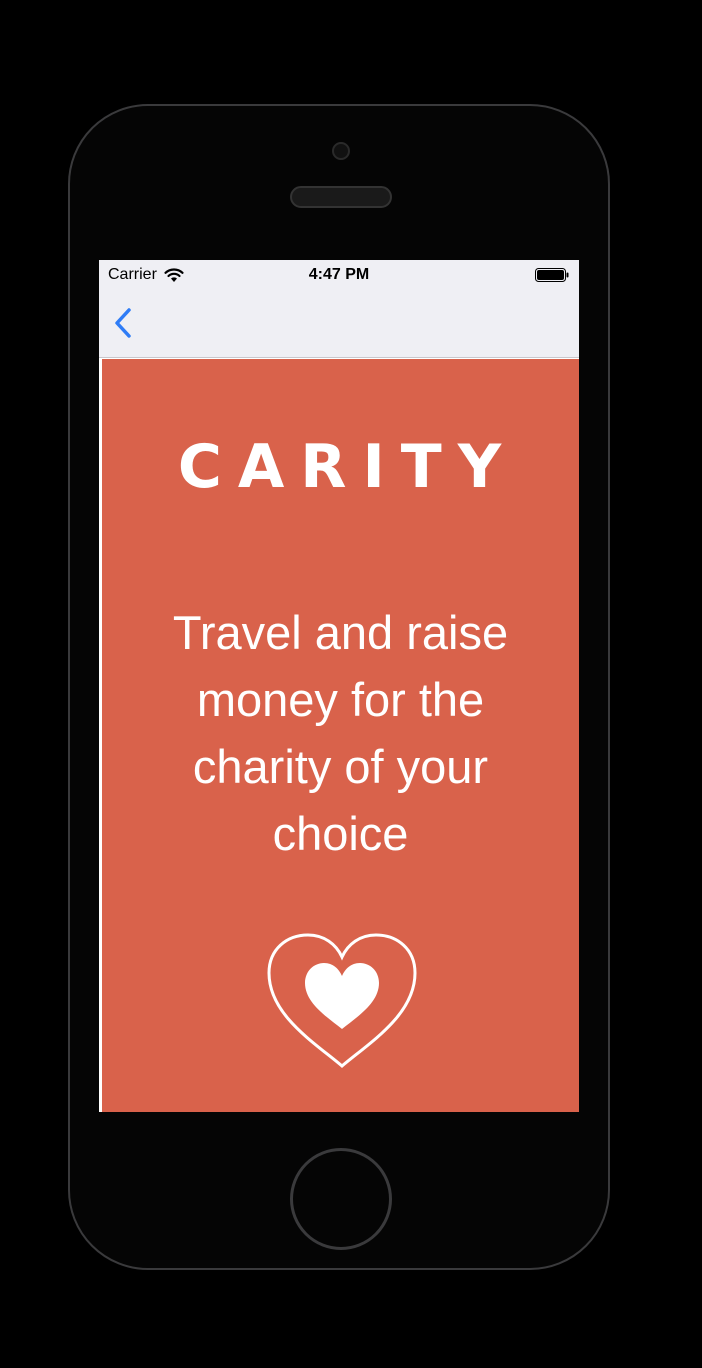 The width and height of the screenshot is (702, 1368). I want to click on chevron-left-icon, so click(123, 323).